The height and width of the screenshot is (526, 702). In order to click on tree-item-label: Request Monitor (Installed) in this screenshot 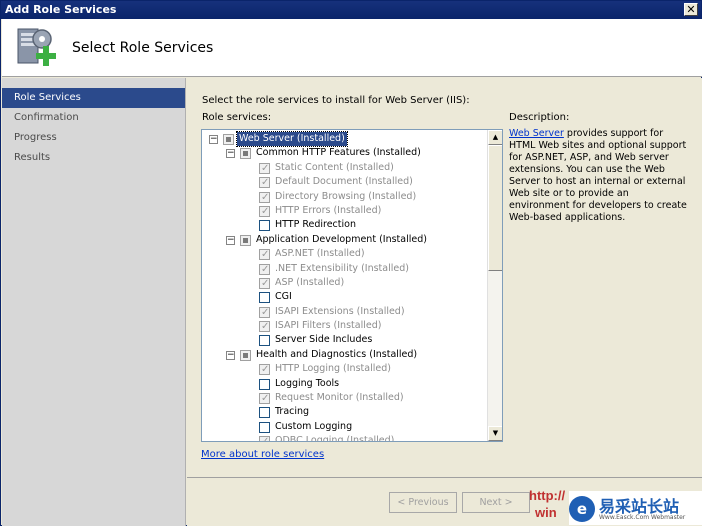, I will do `click(339, 398)`.